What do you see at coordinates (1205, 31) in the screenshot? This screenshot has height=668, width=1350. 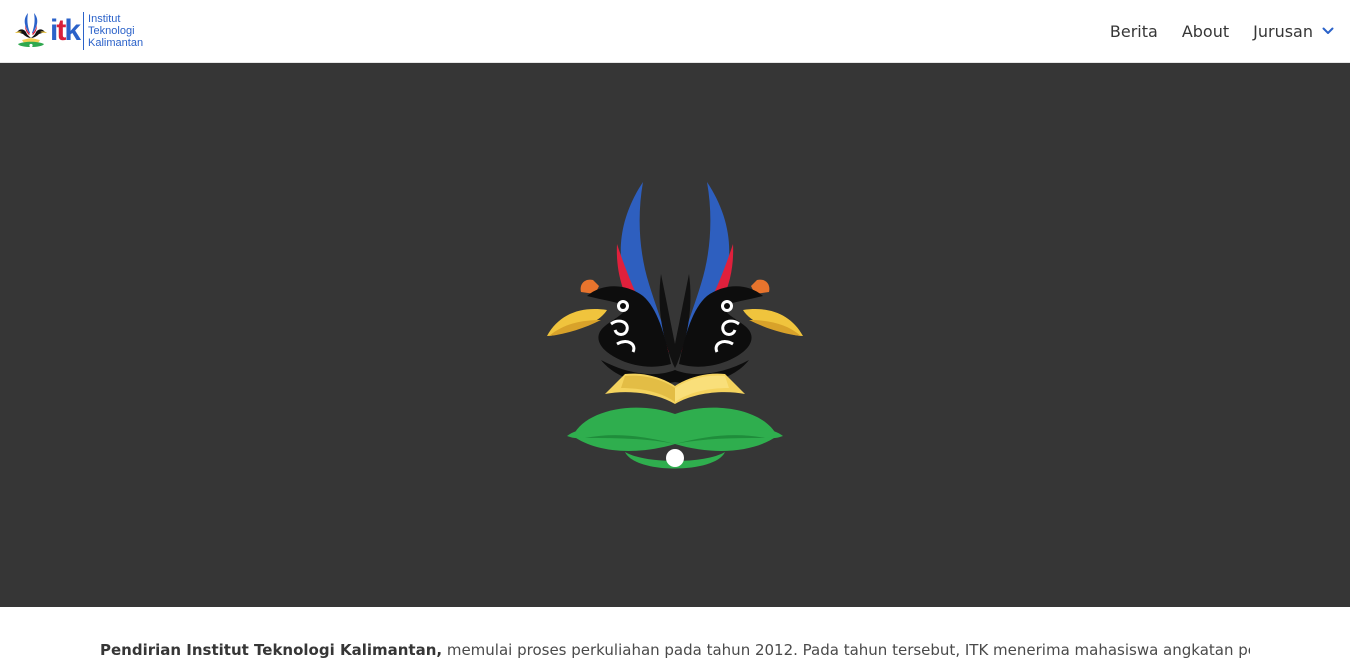 I see `nav-about-link: About` at bounding box center [1205, 31].